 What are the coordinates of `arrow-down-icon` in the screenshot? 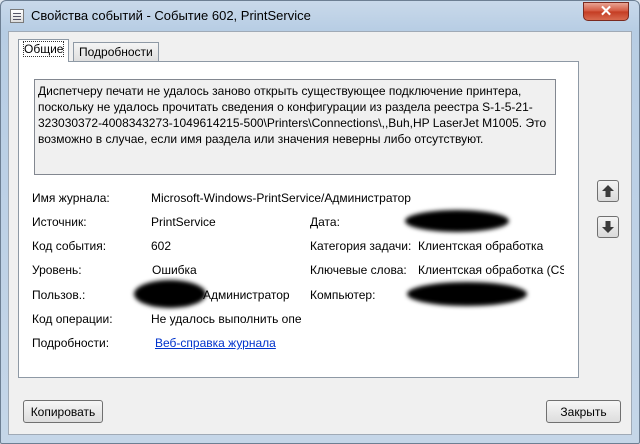 It's located at (608, 227).